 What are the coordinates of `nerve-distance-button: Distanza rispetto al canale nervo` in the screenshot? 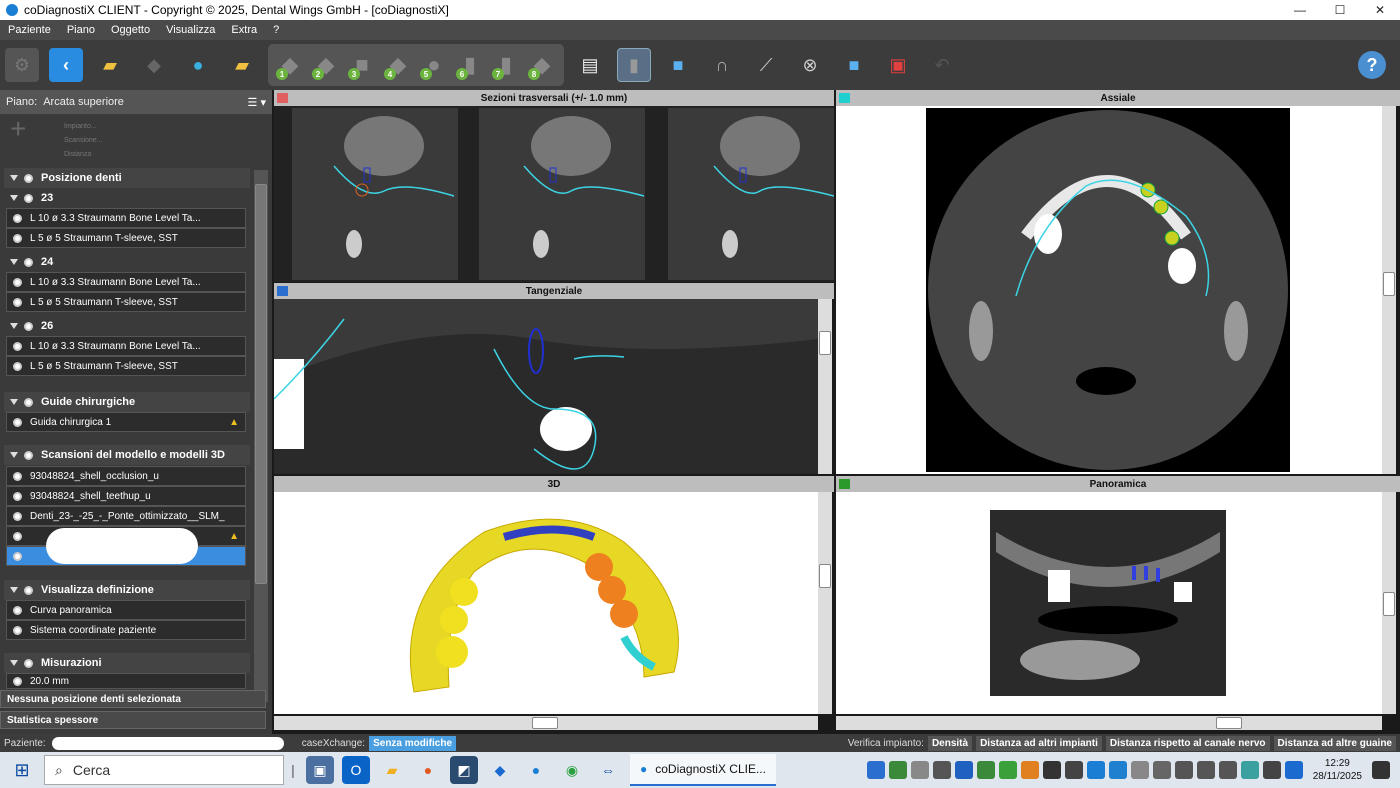 It's located at (1187, 743).